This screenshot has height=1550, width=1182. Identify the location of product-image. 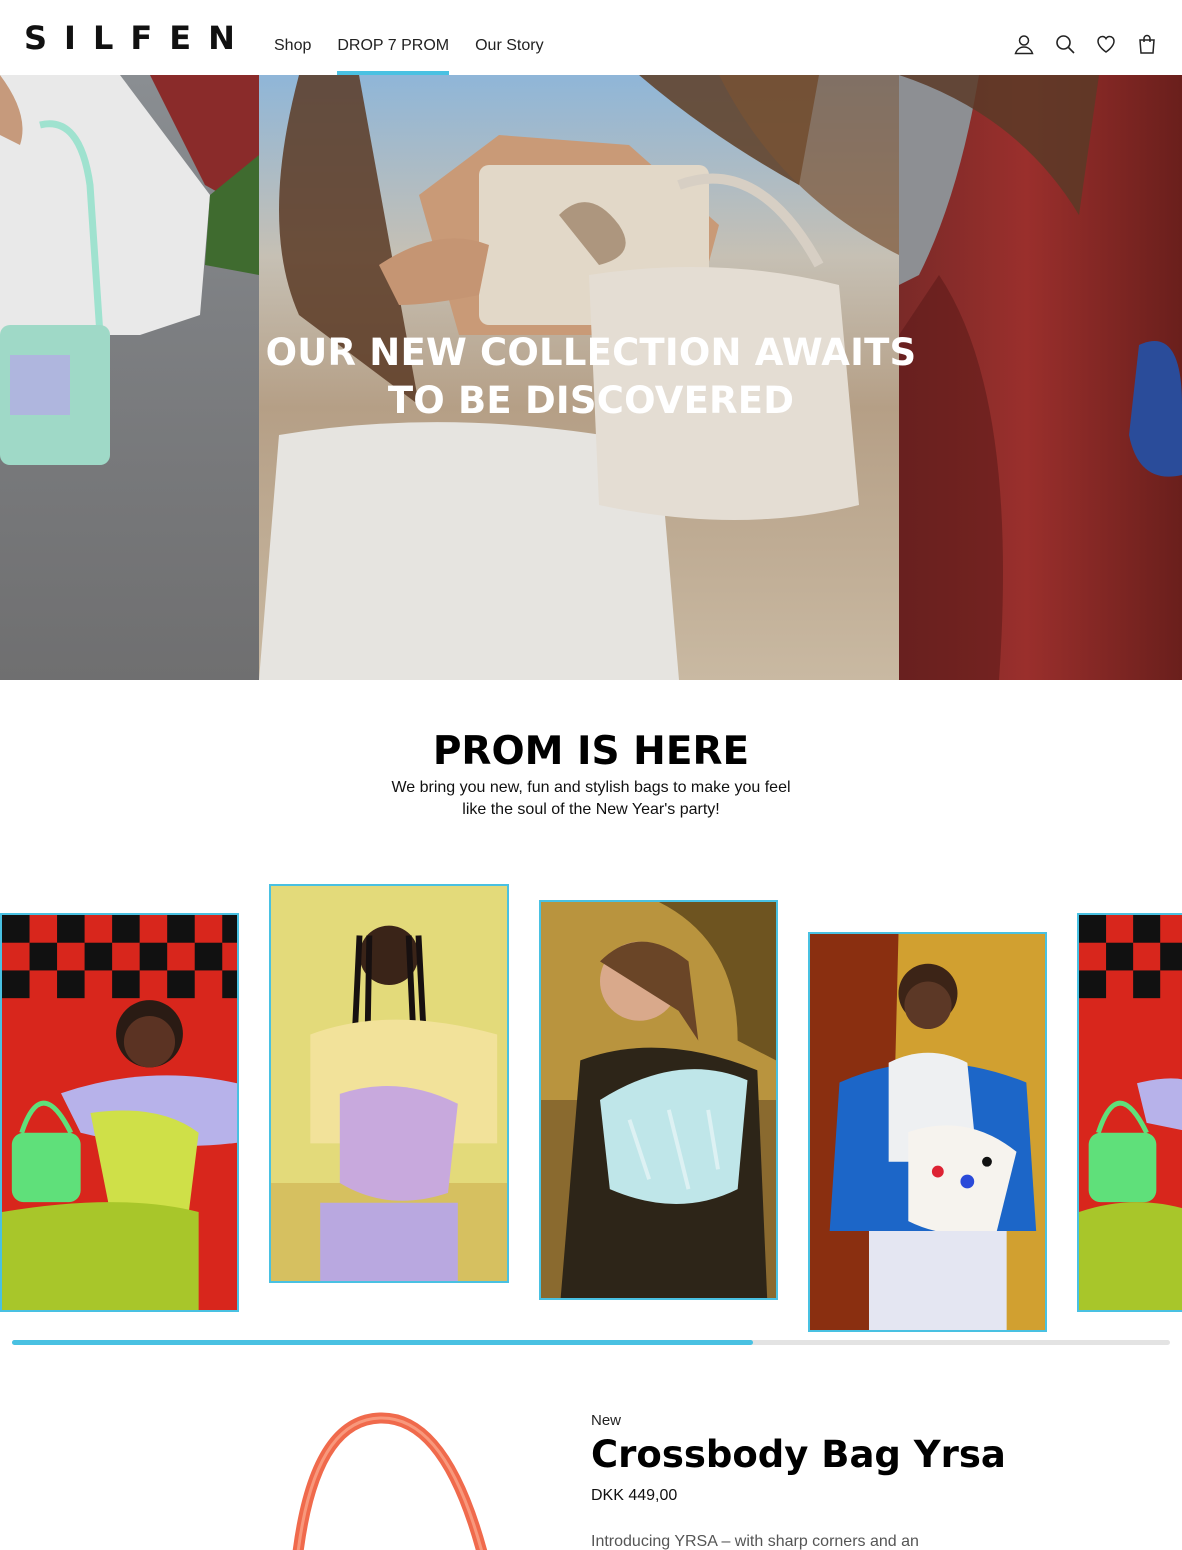
(385, 1465).